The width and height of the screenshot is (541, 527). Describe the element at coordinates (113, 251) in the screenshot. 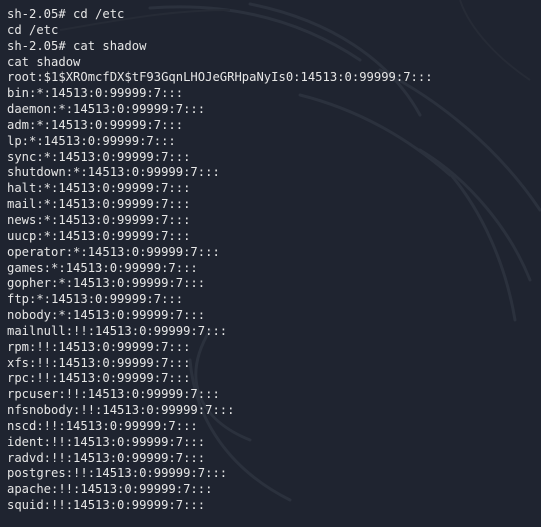

I see `terminal-line: operator:*:14513:0:99999:7:::` at that location.